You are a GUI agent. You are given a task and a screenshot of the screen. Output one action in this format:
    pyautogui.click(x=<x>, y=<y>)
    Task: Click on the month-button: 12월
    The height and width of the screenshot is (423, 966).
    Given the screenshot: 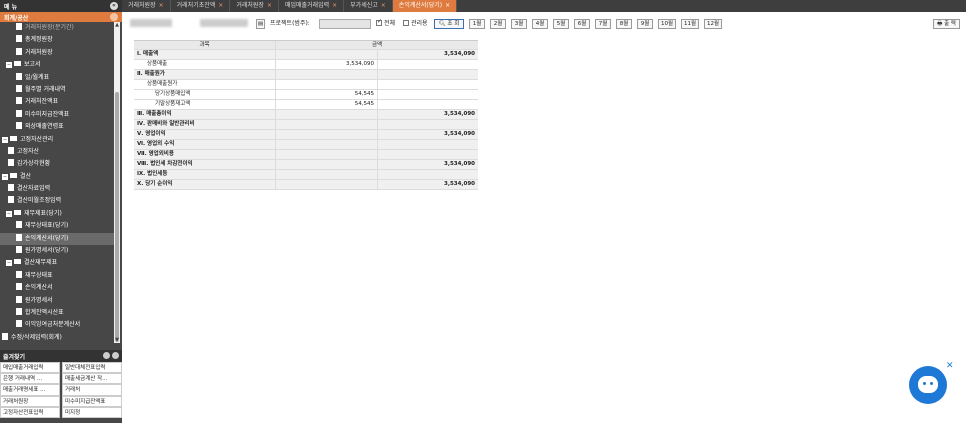 What is the action you would take?
    pyautogui.click(x=713, y=24)
    